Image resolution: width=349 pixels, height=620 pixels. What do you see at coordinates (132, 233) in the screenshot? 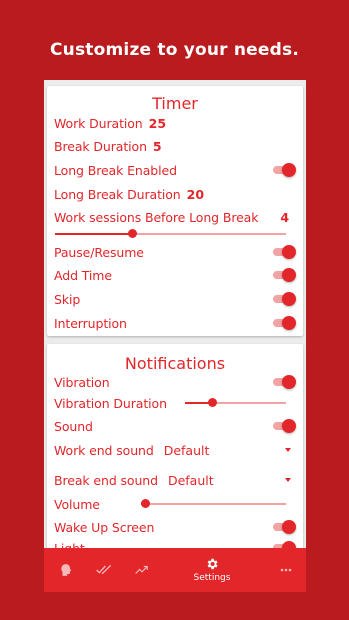
I see `sessions-slider-thumb` at bounding box center [132, 233].